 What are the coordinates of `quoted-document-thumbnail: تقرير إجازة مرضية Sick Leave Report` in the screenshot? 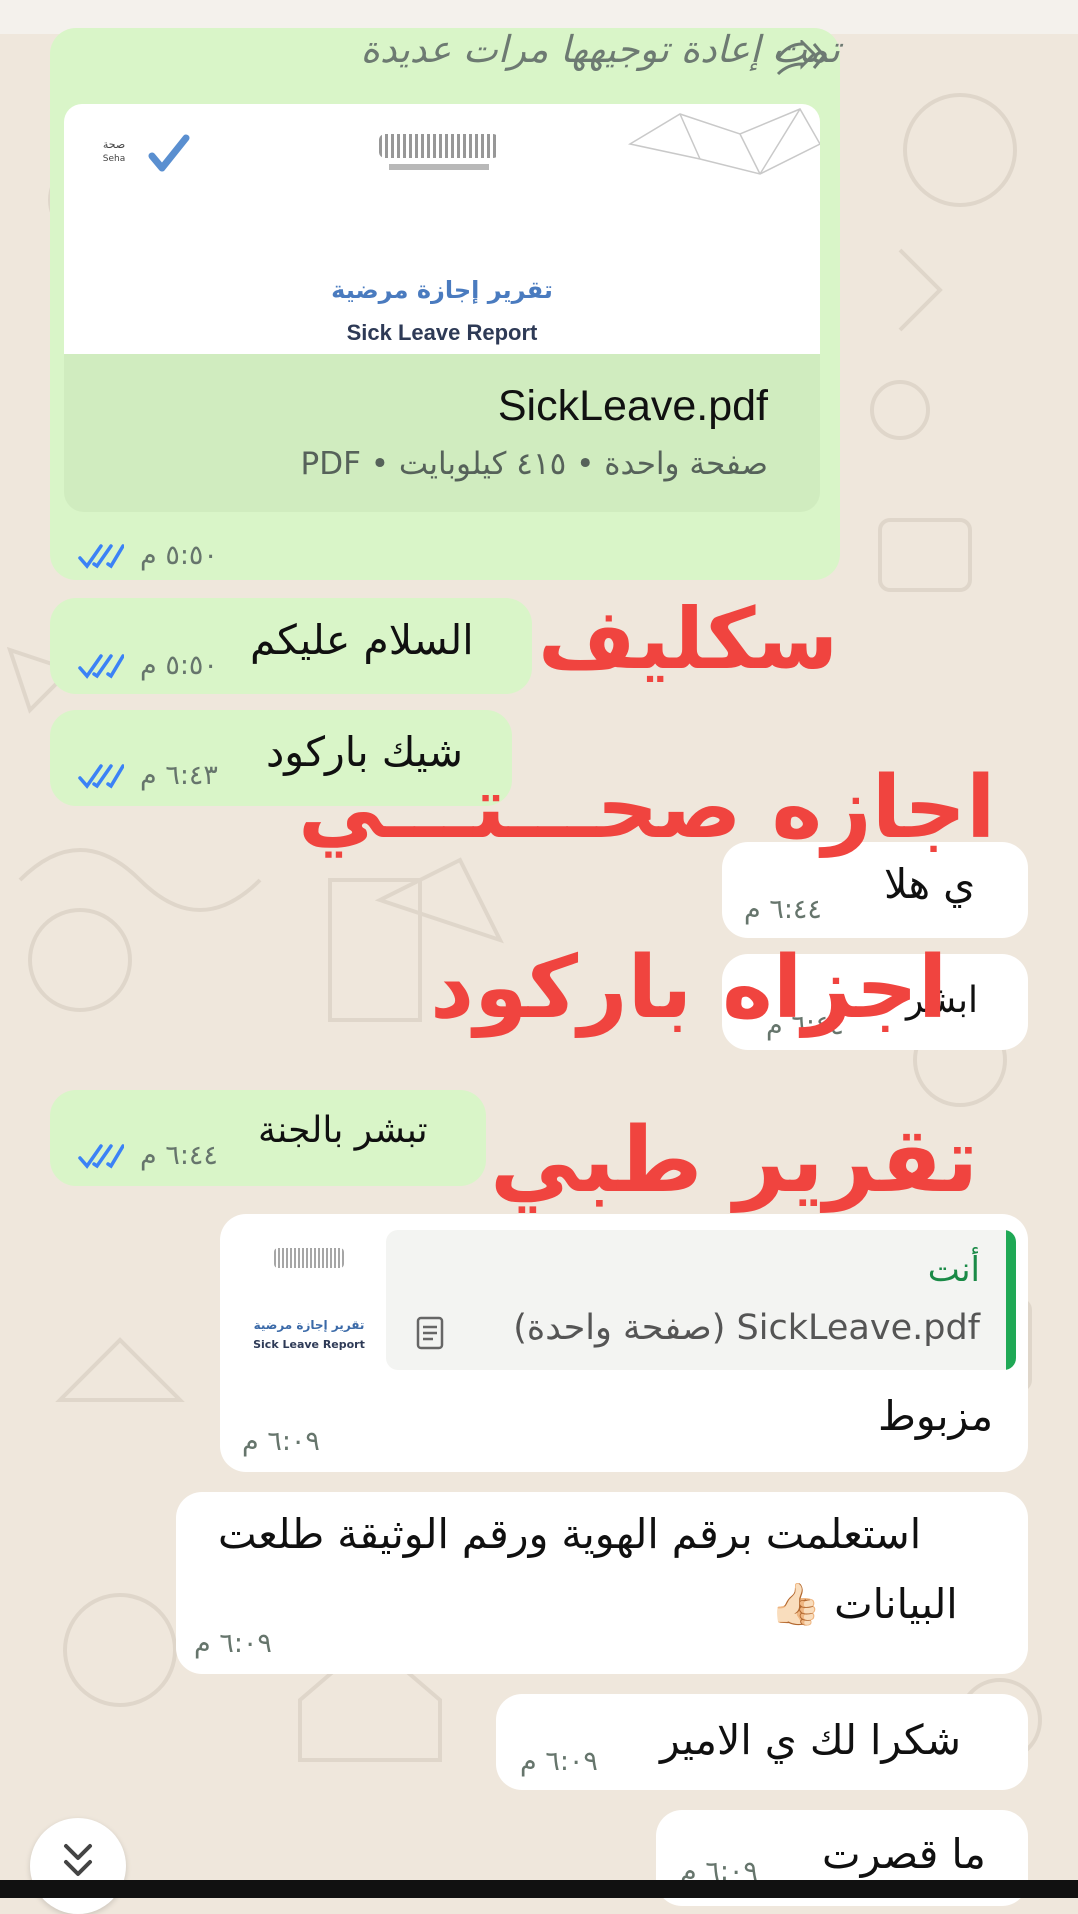 It's located at (309, 1300).